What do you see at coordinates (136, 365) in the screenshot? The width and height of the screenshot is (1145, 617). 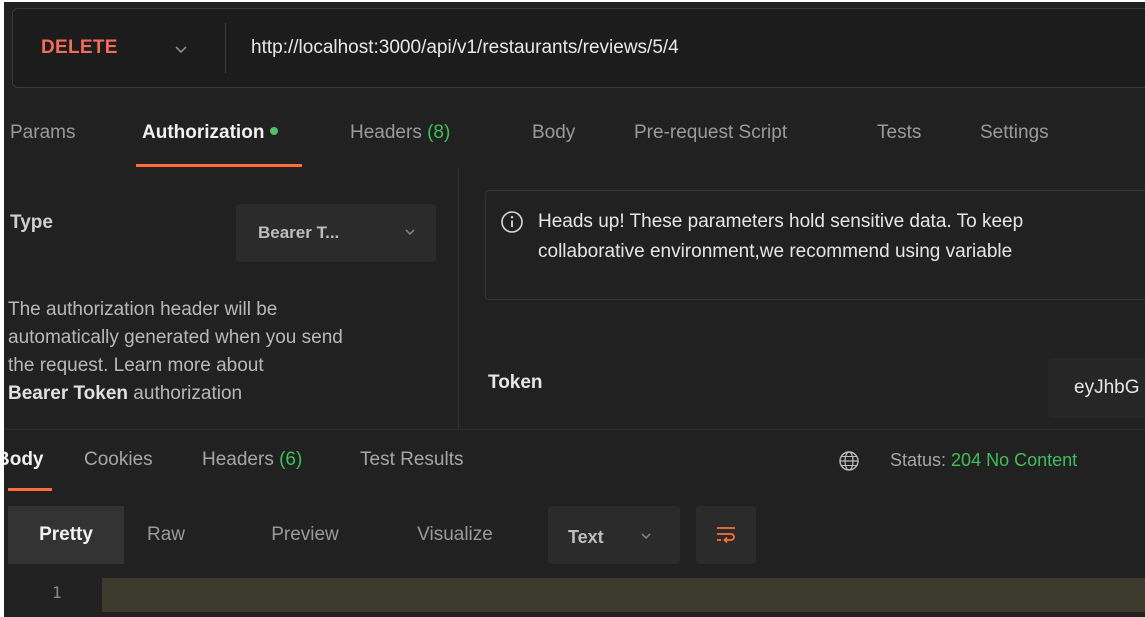 I see `description-line: the request. Learn more about` at bounding box center [136, 365].